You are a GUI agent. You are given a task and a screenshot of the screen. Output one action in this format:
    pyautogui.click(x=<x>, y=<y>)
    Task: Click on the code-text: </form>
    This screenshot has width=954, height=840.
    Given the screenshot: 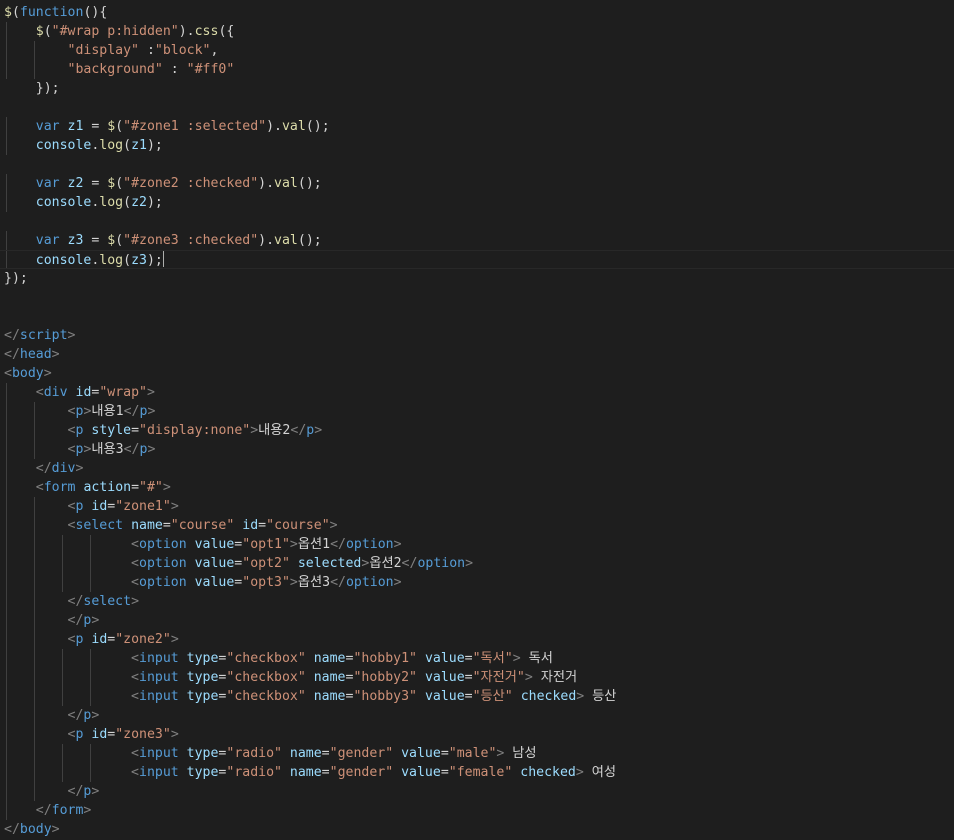 What is the action you would take?
    pyautogui.click(x=48, y=810)
    